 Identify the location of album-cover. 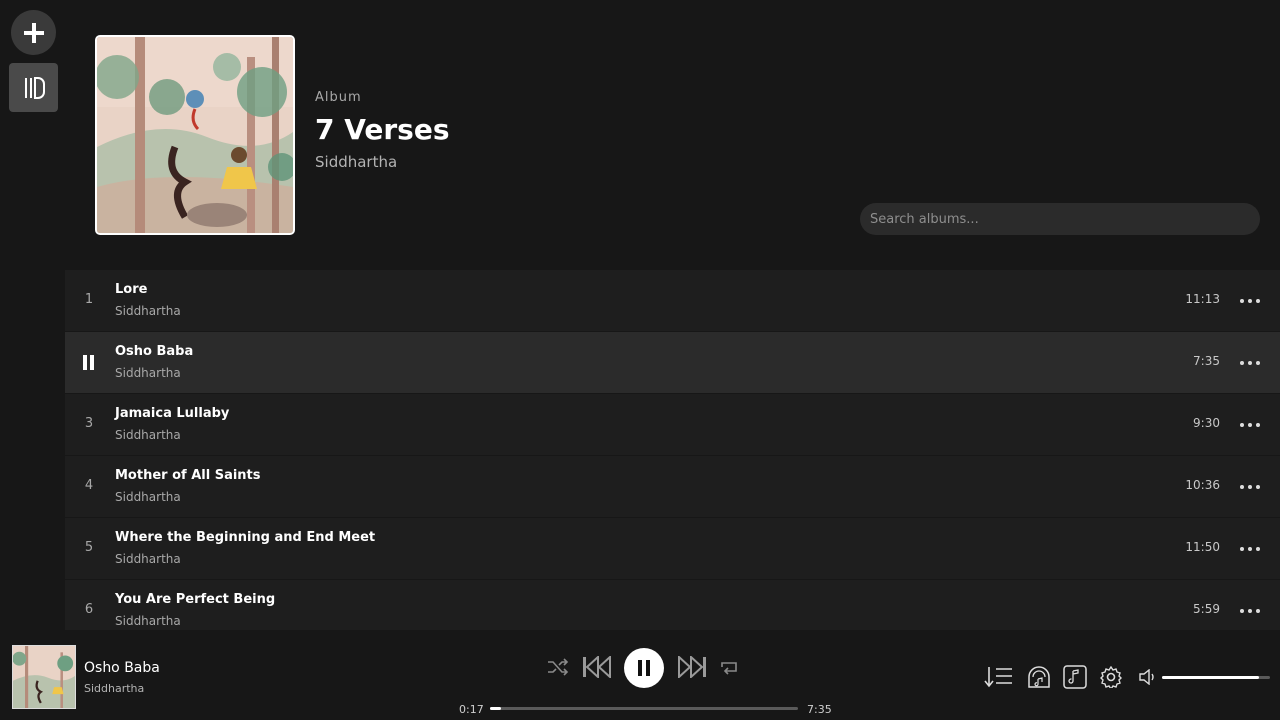
(195, 135).